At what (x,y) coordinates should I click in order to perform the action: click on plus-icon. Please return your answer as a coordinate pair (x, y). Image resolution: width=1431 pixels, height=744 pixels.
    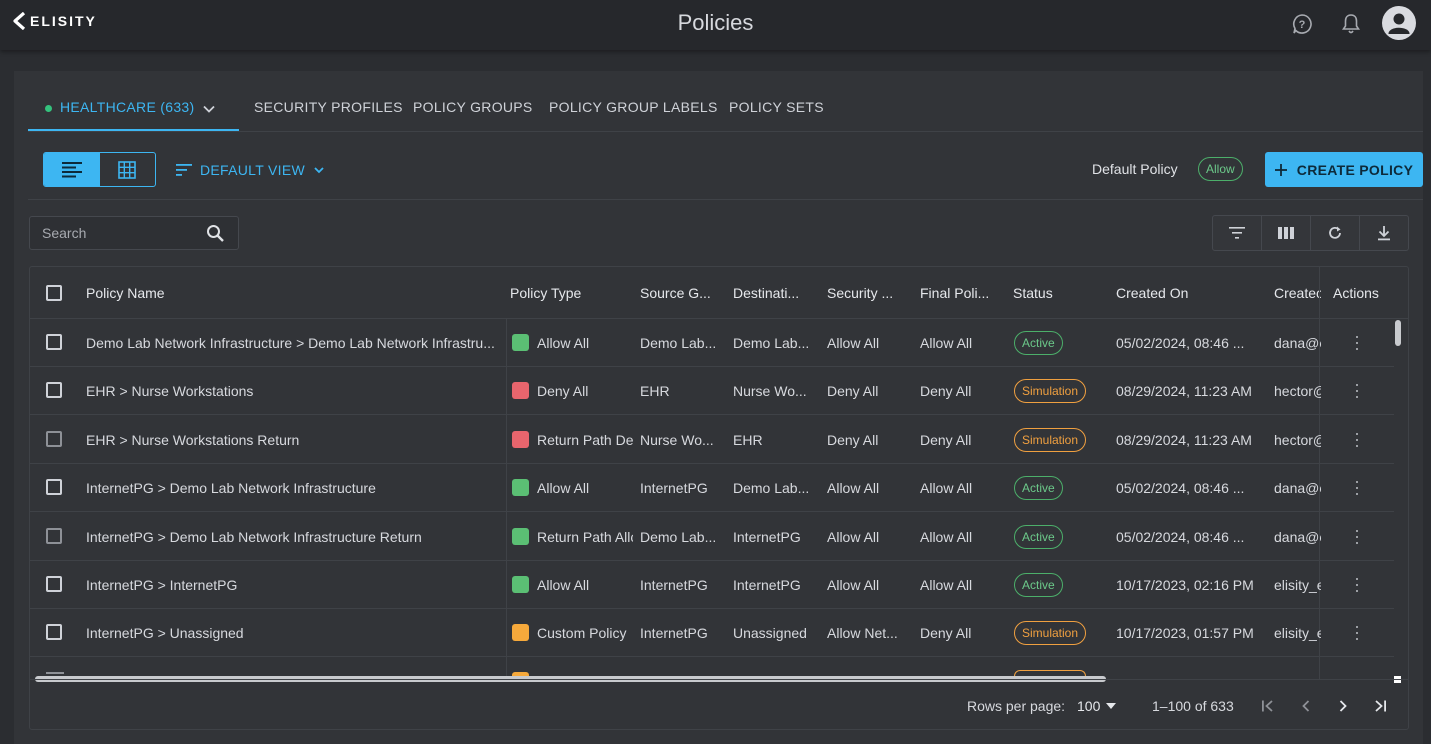
    Looking at the image, I should click on (1280, 169).